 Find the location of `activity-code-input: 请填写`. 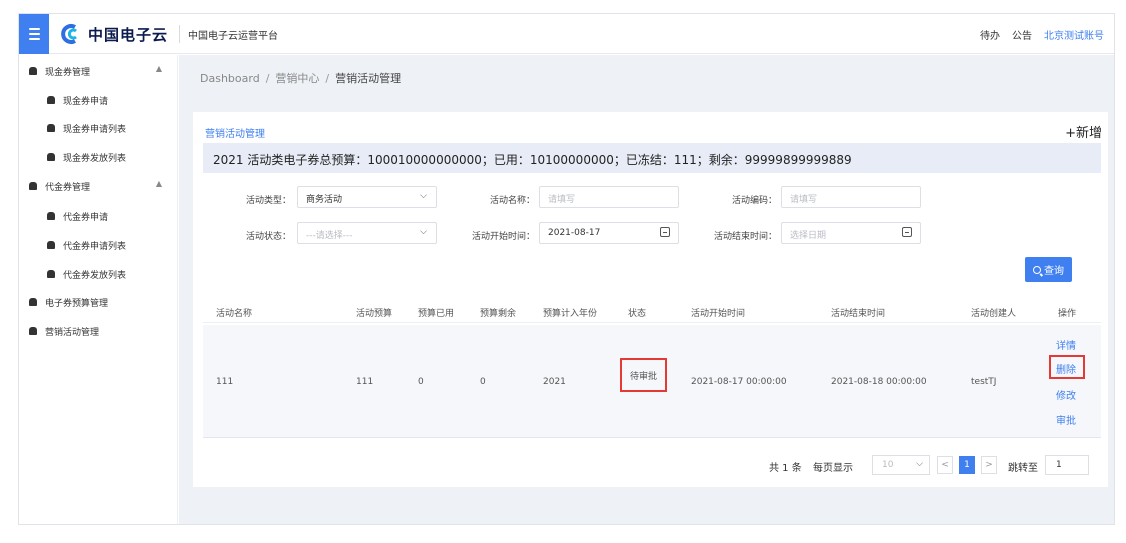

activity-code-input: 请填写 is located at coordinates (851, 197).